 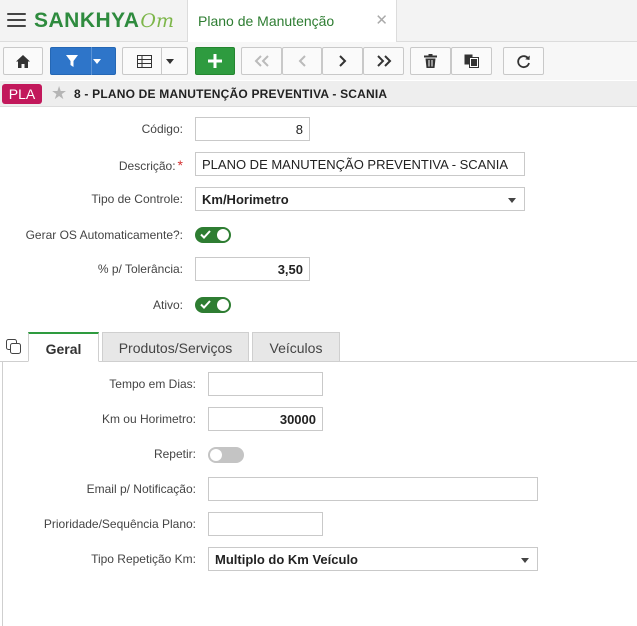 What do you see at coordinates (59, 93) in the screenshot?
I see `star-icon: ★` at bounding box center [59, 93].